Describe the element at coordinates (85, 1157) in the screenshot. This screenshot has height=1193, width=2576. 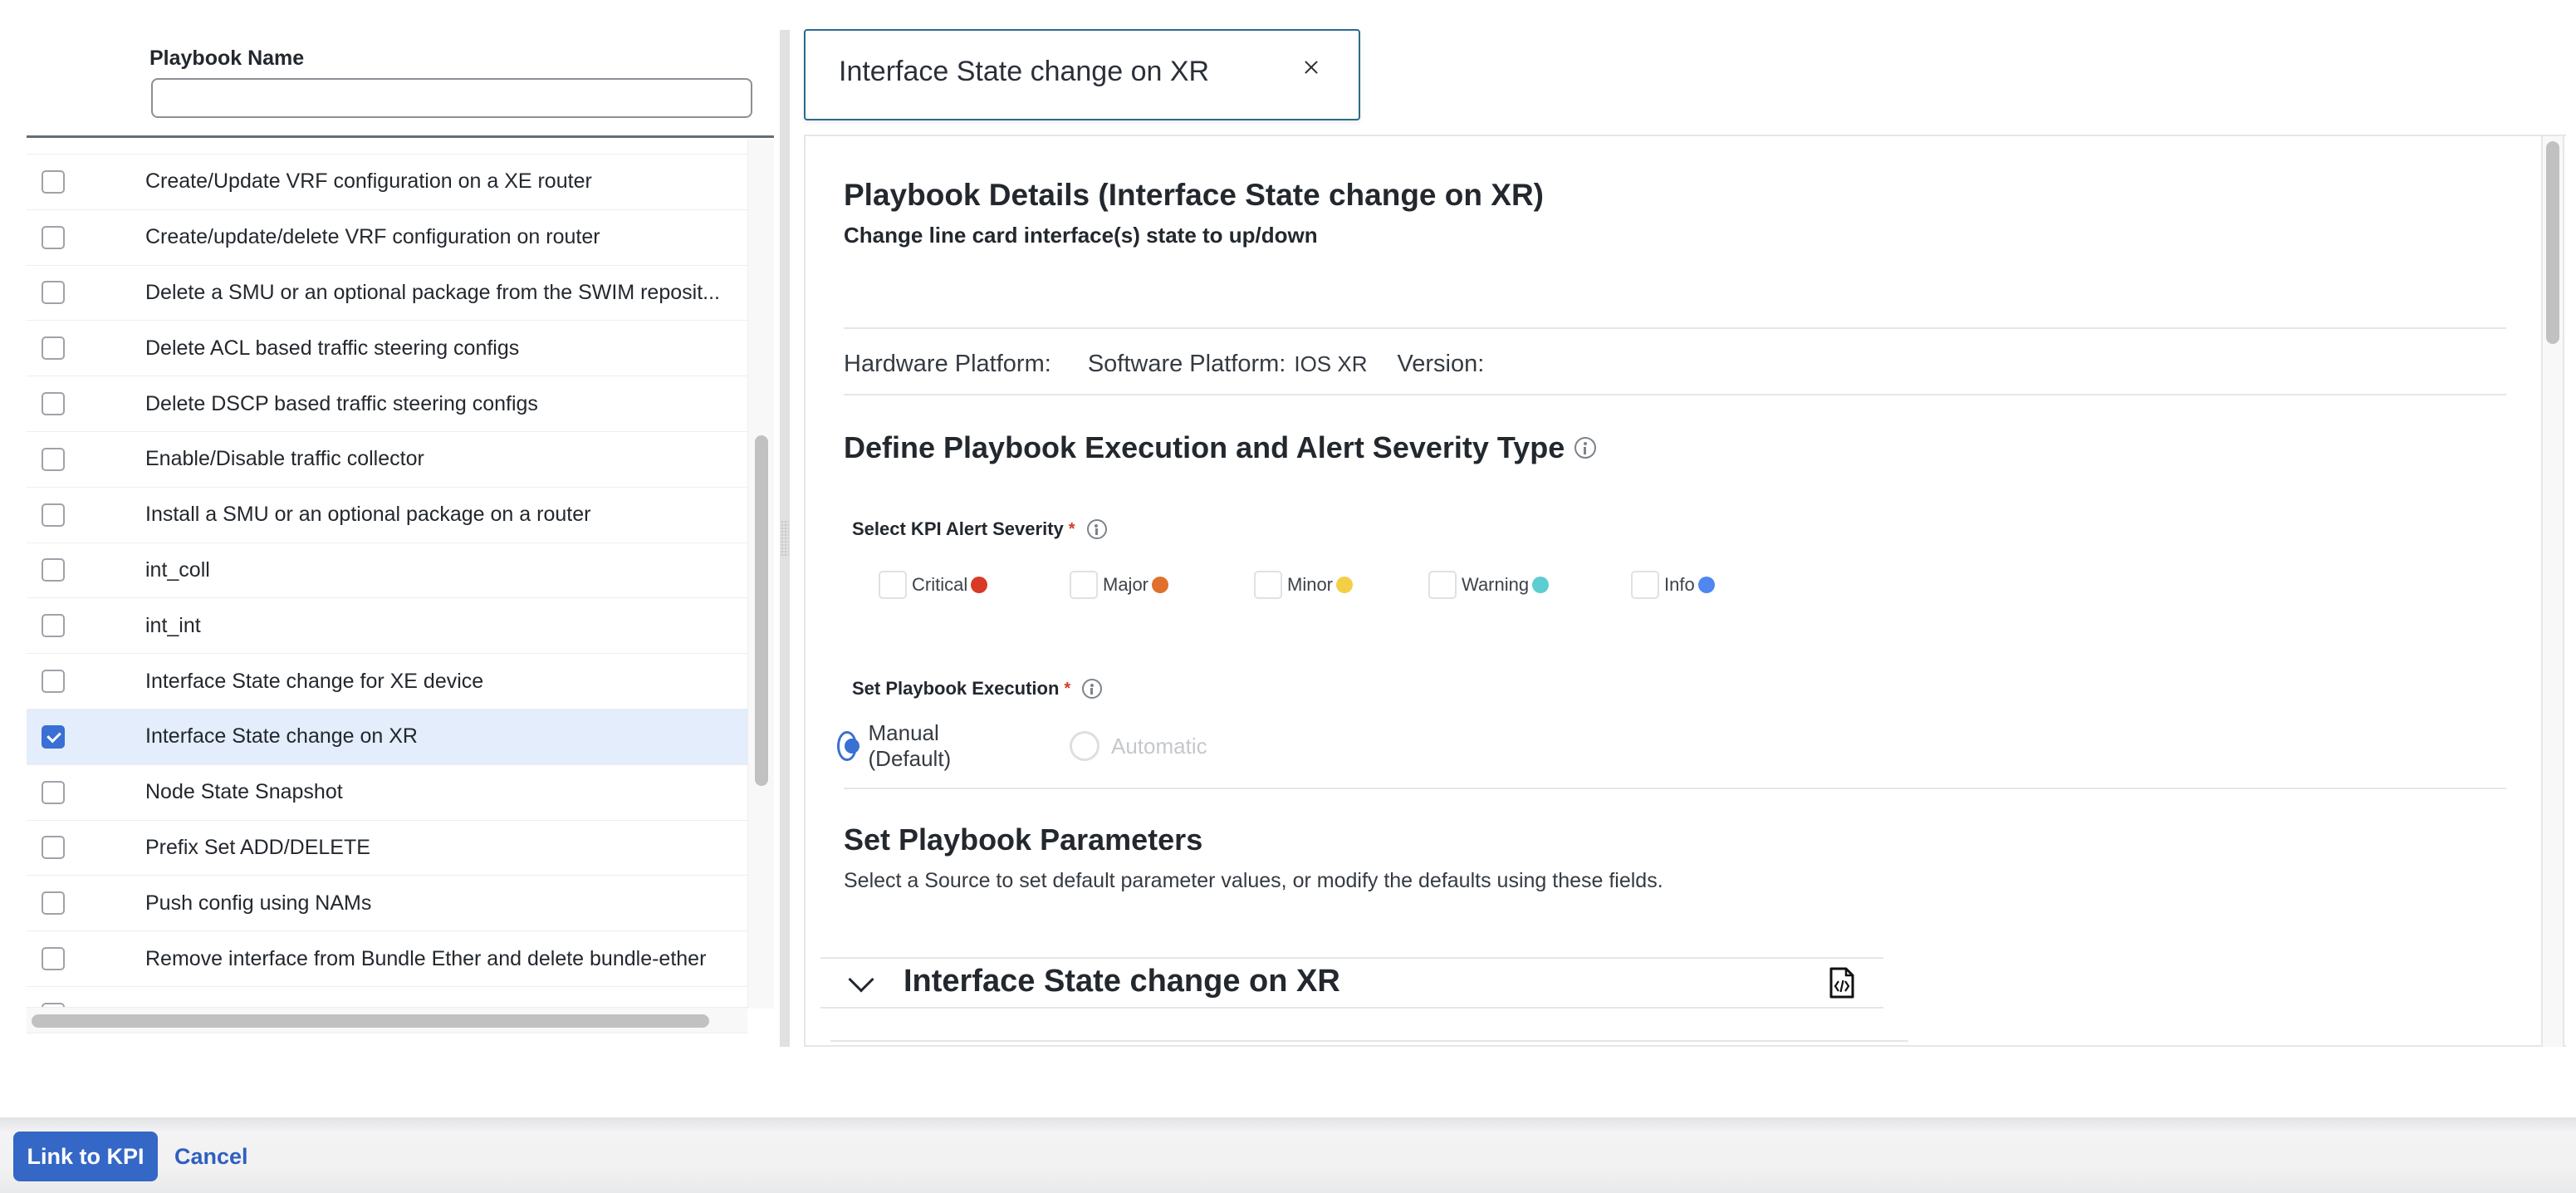
I see `link-to-kpi-button: Link to KPI` at that location.